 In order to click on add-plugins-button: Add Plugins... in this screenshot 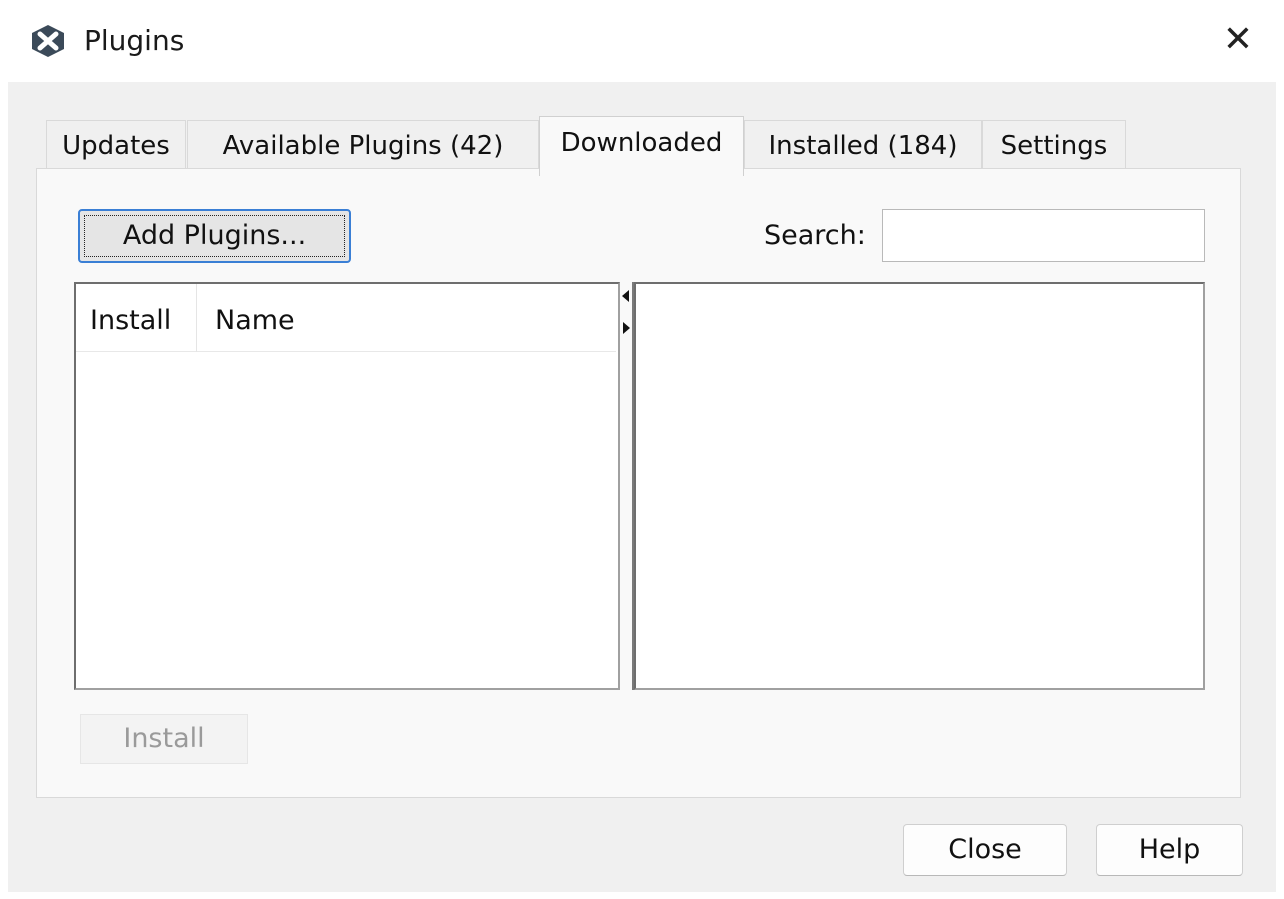, I will do `click(214, 236)`.